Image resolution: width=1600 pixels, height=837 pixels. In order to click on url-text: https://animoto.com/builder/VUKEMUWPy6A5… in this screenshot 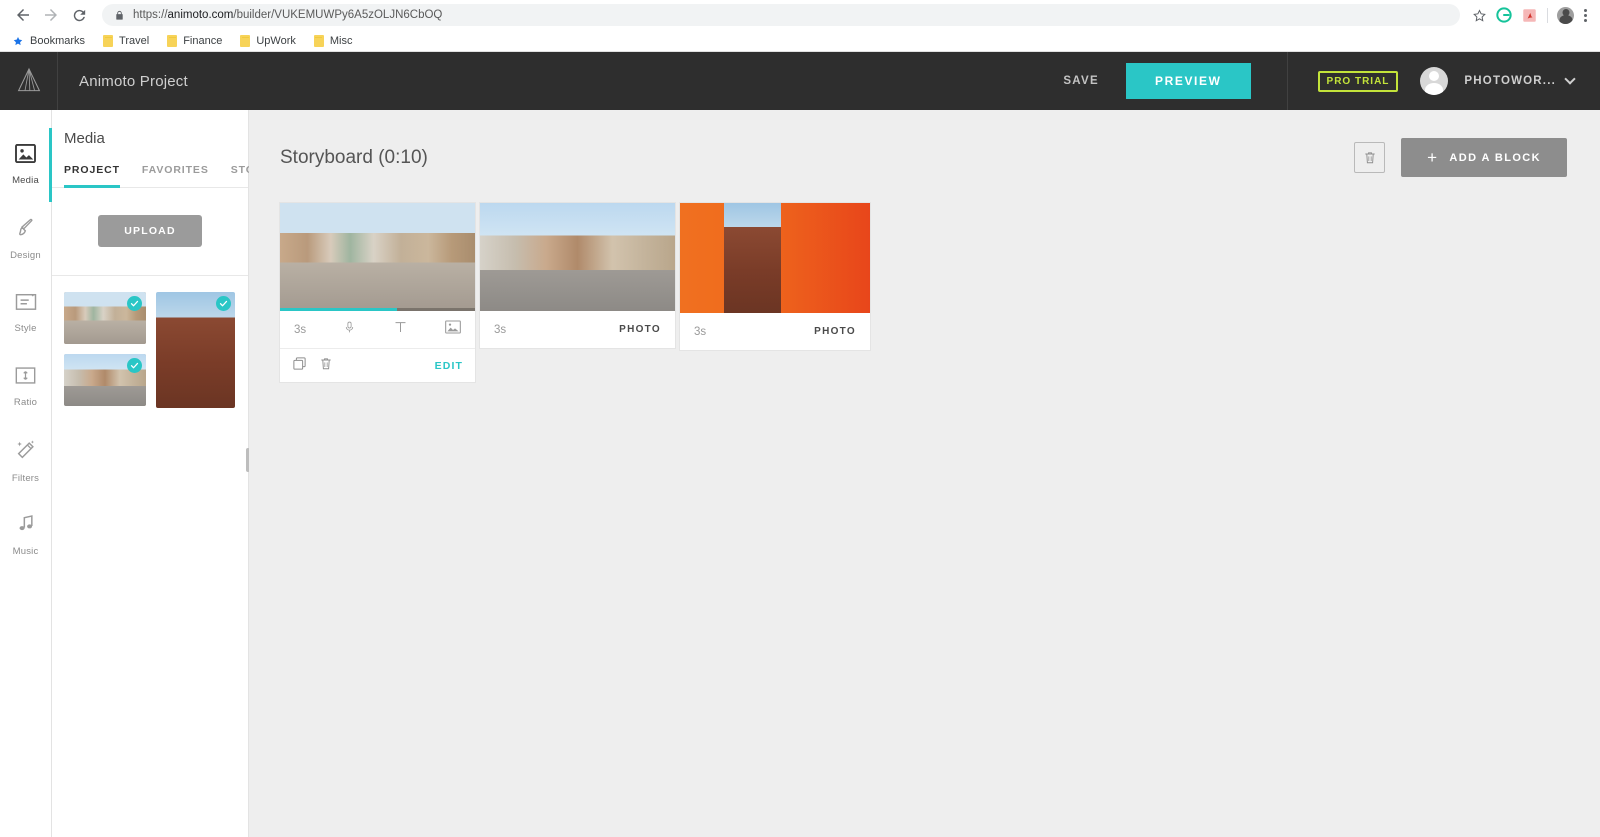, I will do `click(288, 15)`.